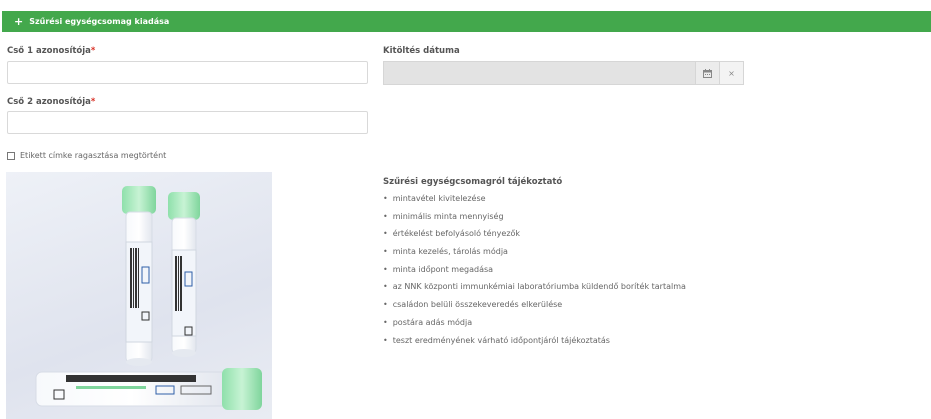  I want to click on tube2-label-text: Cső 2 azonosítója, so click(49, 102).